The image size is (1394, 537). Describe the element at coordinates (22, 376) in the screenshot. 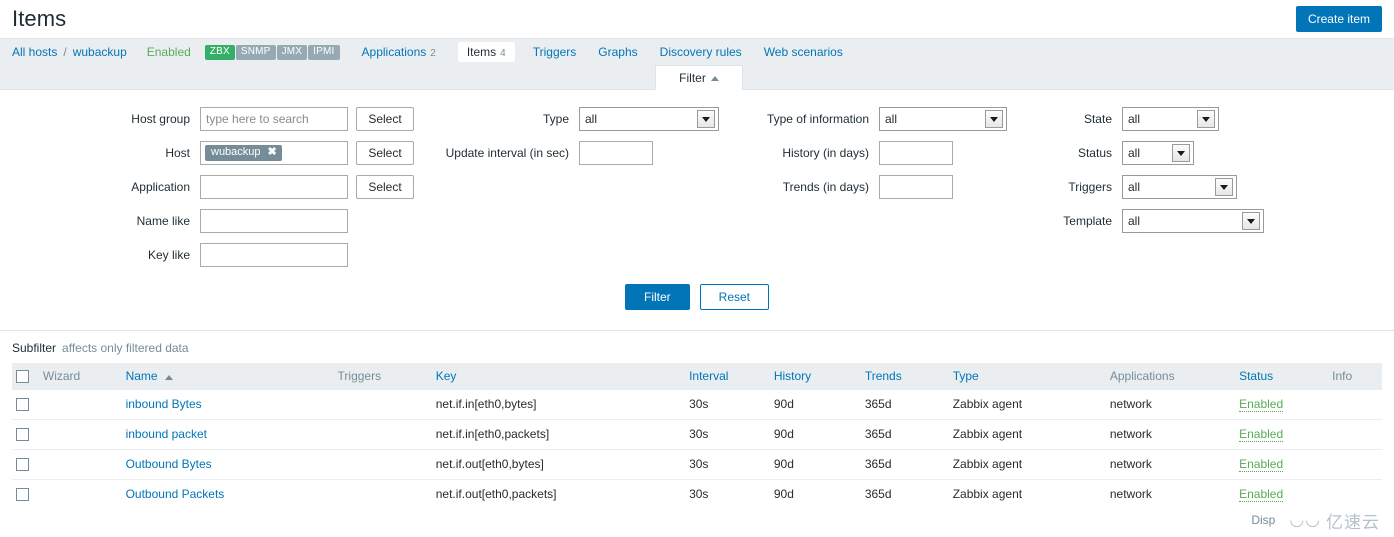

I see `select-all-checkbox` at that location.